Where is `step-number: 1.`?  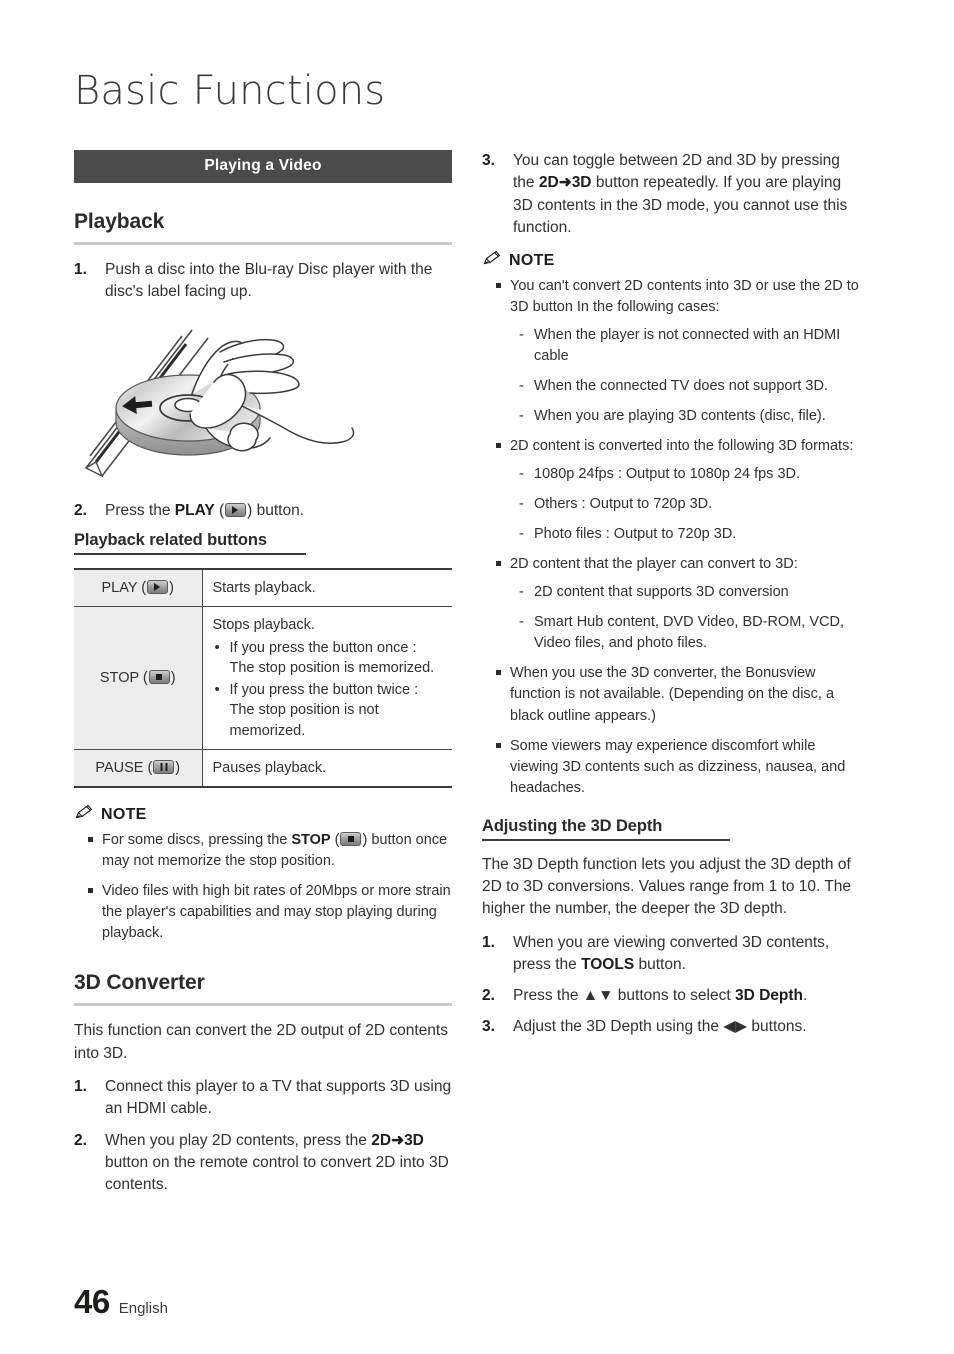 step-number: 1. is located at coordinates (80, 1087).